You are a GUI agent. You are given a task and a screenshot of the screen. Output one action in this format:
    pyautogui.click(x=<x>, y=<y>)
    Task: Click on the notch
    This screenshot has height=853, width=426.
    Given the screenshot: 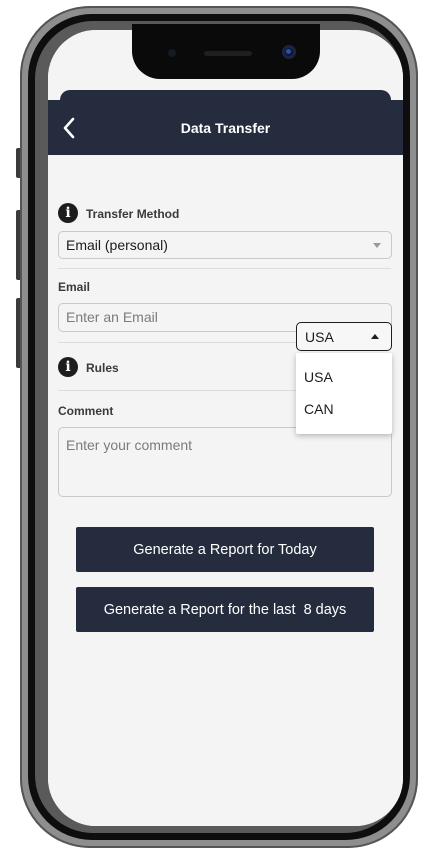 What is the action you would take?
    pyautogui.click(x=226, y=51)
    